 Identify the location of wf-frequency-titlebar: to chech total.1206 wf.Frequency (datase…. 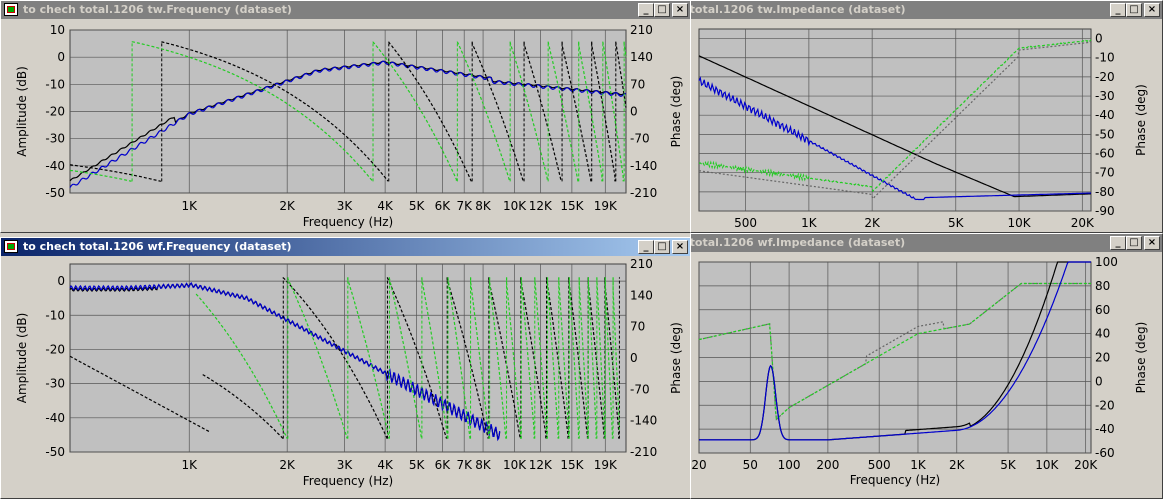
(345, 247).